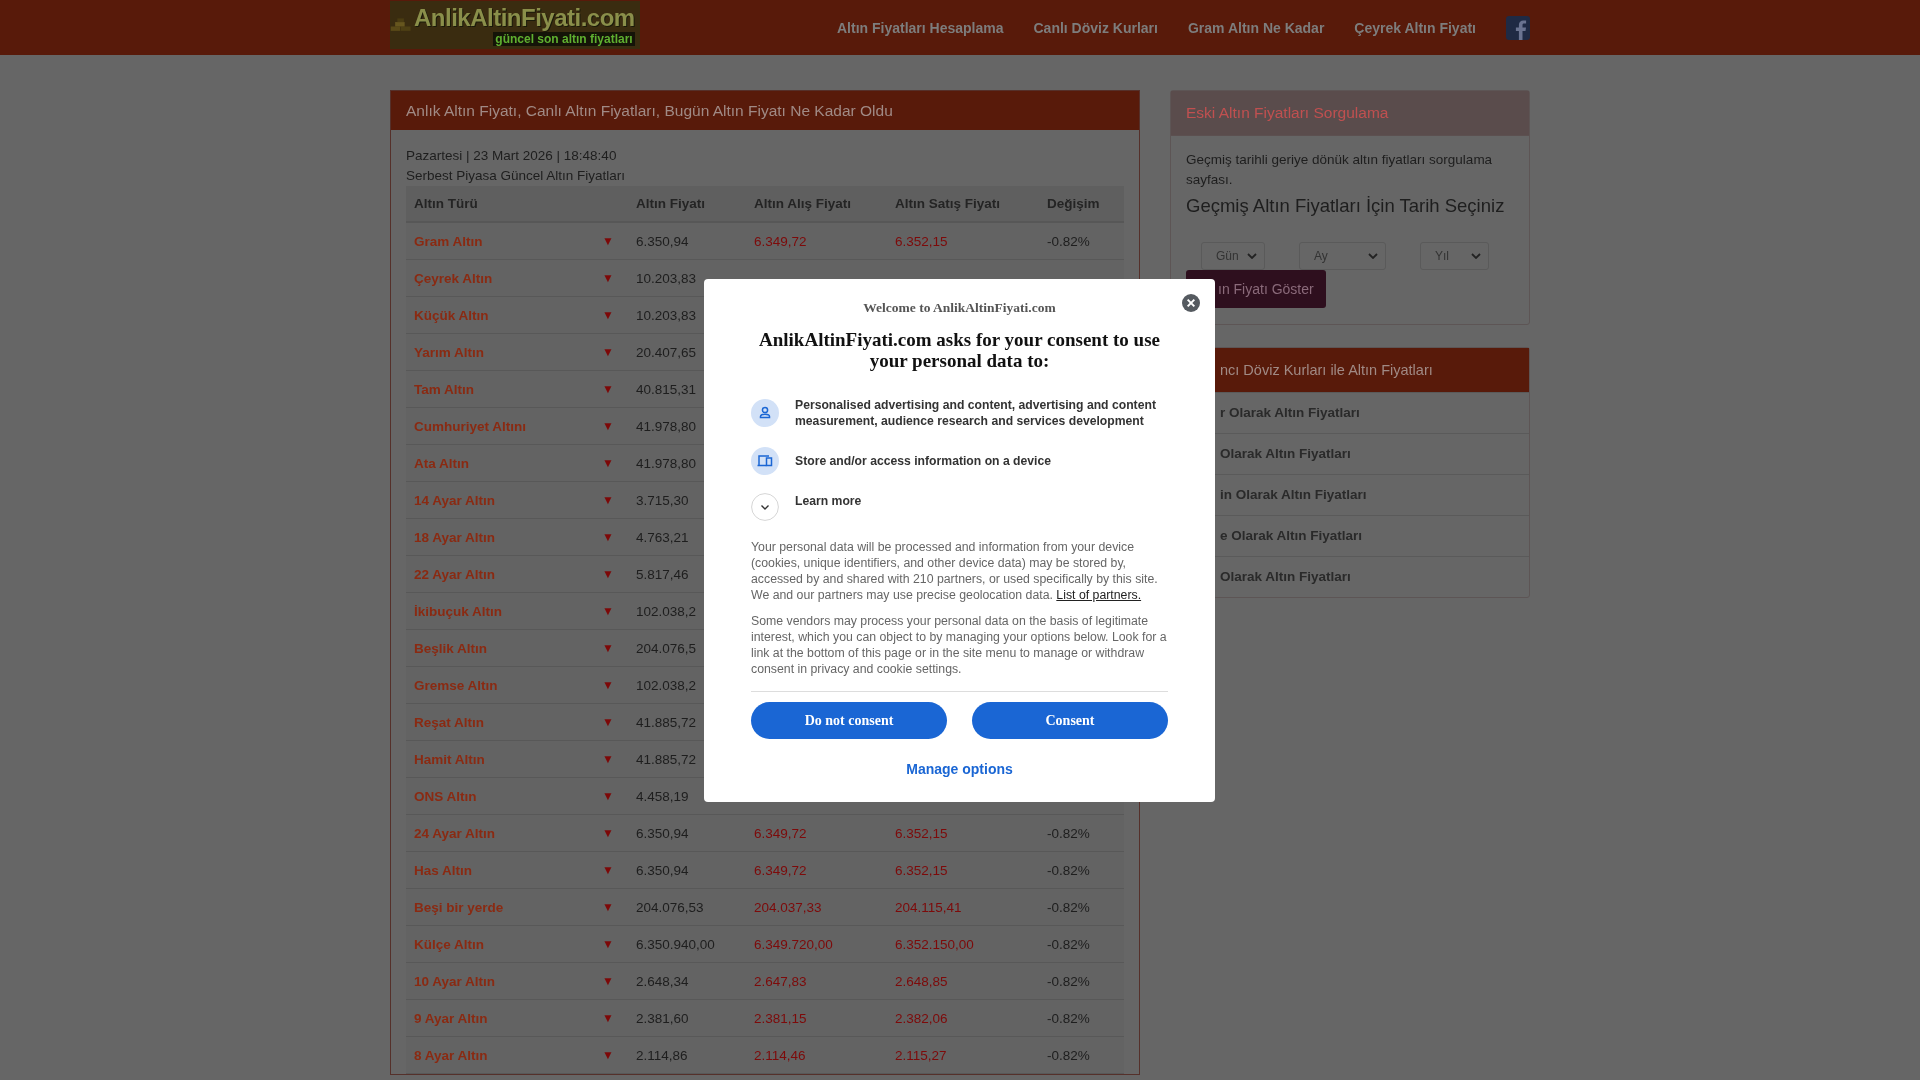 The height and width of the screenshot is (1080, 1920). Describe the element at coordinates (455, 981) in the screenshot. I see `price-type-link: 10 Ayar Altın` at that location.